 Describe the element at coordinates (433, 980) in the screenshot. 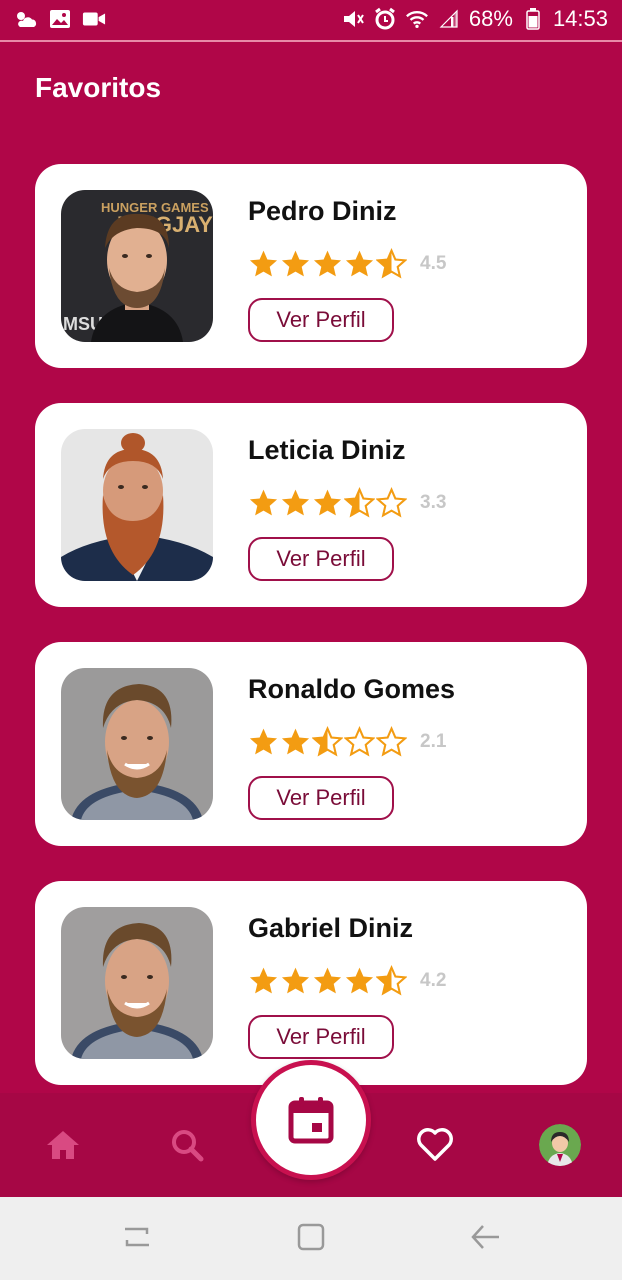

I see `rating-value: 4.2` at that location.